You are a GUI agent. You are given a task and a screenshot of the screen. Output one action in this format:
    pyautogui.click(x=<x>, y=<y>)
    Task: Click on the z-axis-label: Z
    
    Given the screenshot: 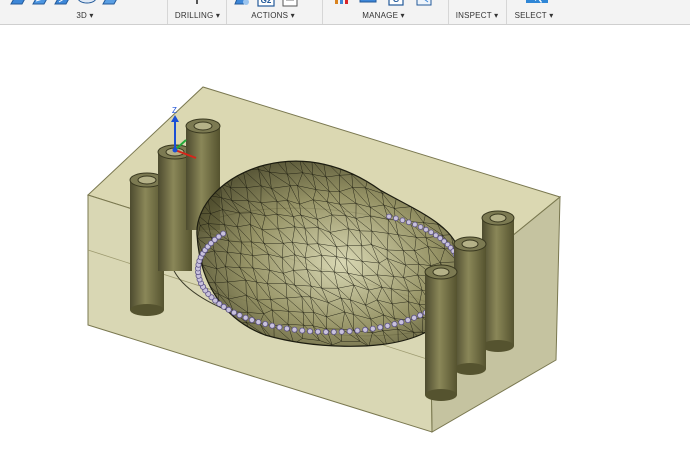 What is the action you would take?
    pyautogui.click(x=174, y=110)
    